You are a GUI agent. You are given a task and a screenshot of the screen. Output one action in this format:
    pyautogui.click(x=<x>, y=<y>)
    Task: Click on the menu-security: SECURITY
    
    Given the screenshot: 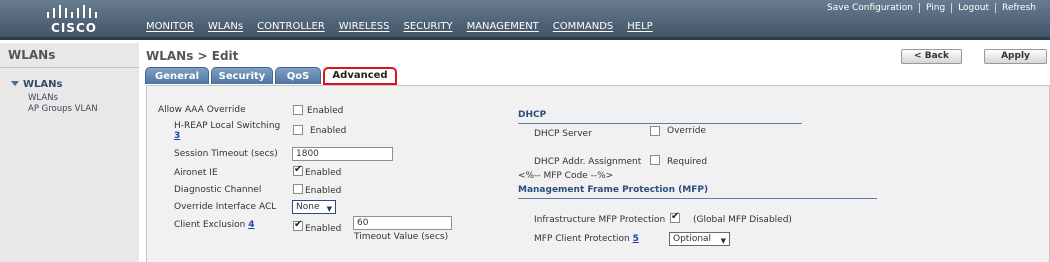 What is the action you would take?
    pyautogui.click(x=427, y=26)
    